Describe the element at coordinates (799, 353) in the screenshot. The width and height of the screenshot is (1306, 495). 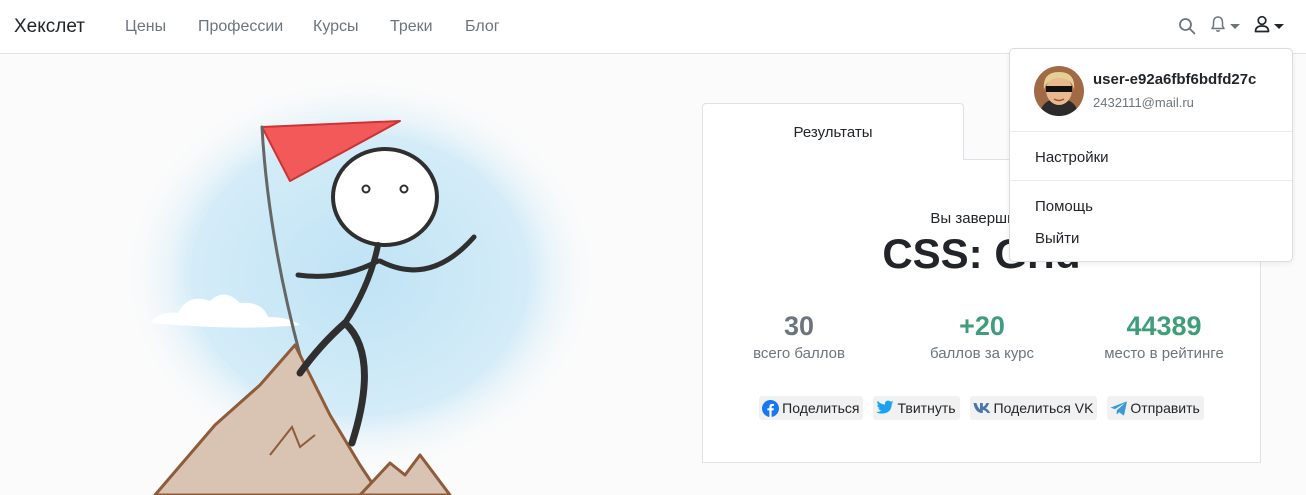
I see `stat-label: всего баллов` at that location.